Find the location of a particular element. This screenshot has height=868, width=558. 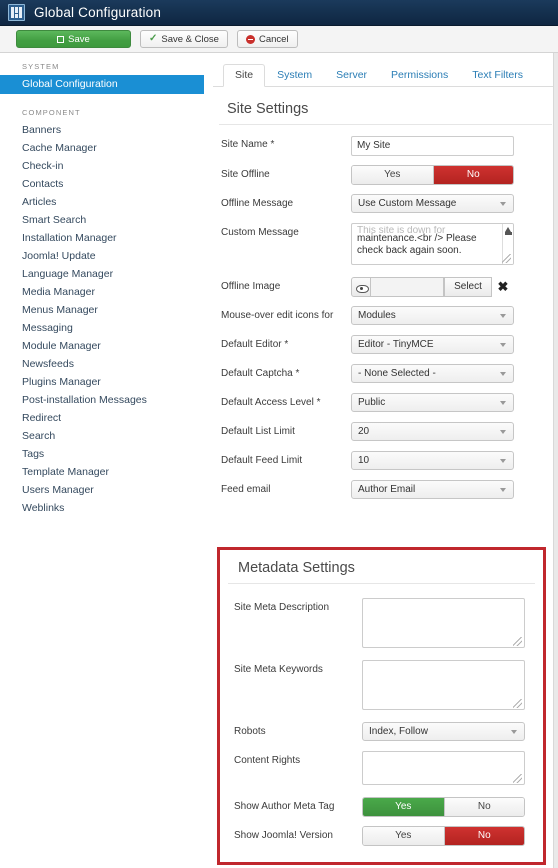

save-button: Save is located at coordinates (73, 39).